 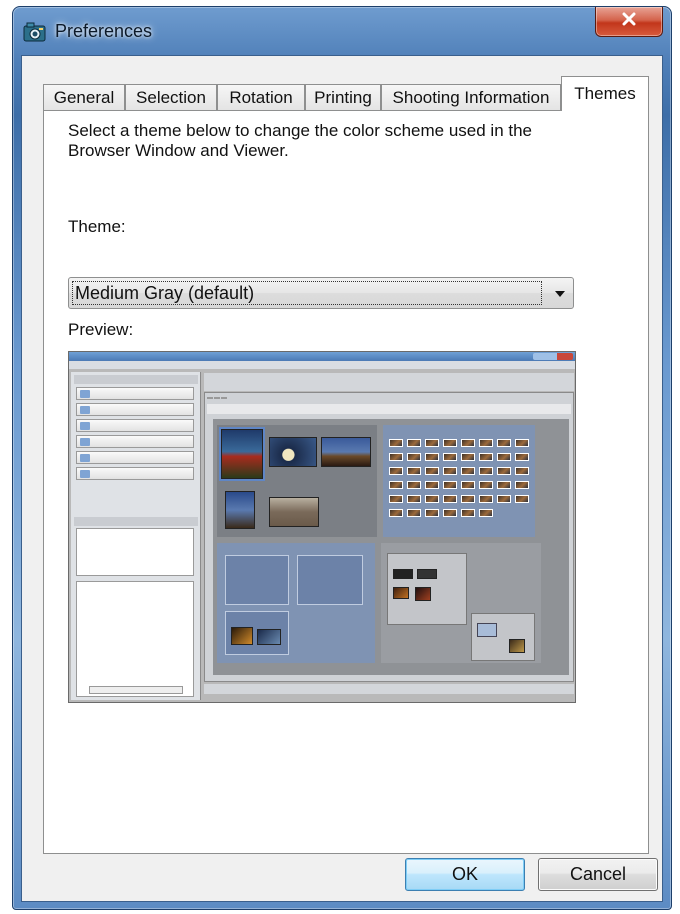 What do you see at coordinates (342, 31) in the screenshot?
I see `title-bar: Preferences` at bounding box center [342, 31].